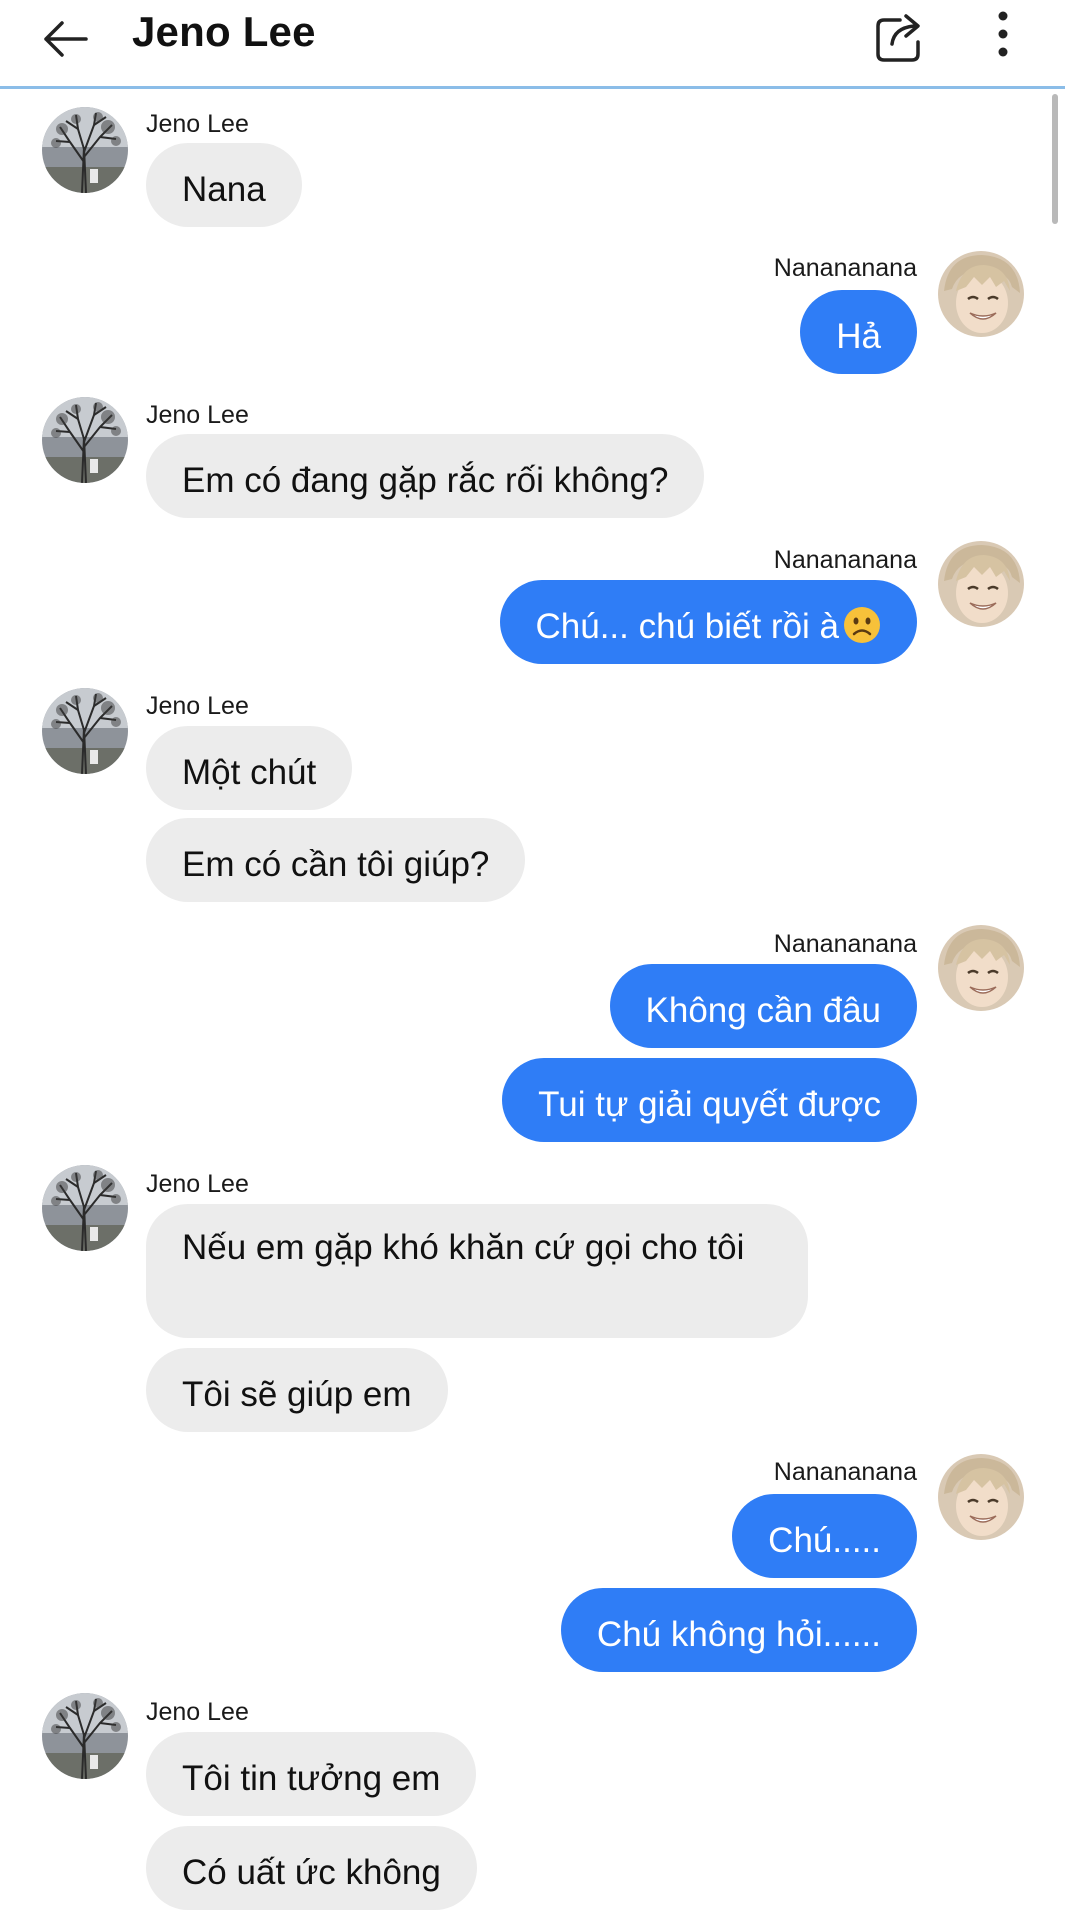 Image resolution: width=1065 pixels, height=1920 pixels. I want to click on back-arrow-icon, so click(65, 39).